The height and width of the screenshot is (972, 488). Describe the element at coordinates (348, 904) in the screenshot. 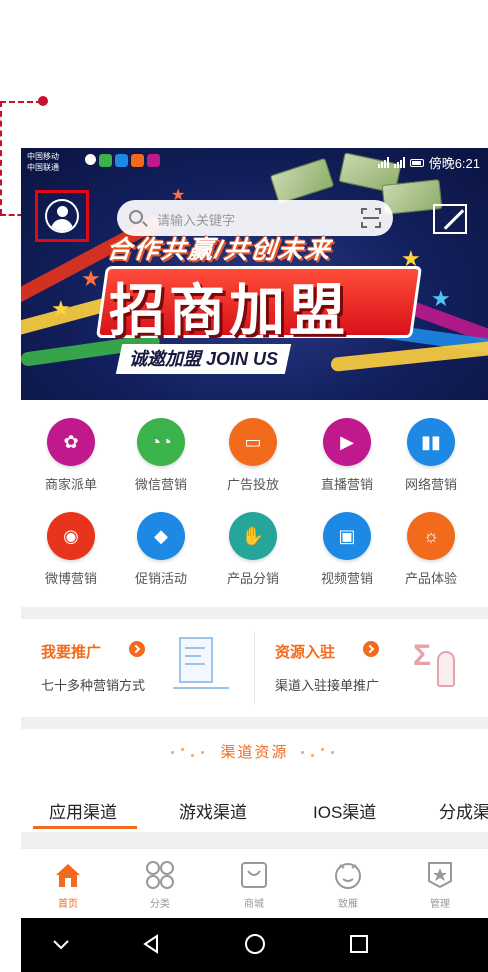

I see `nav-label: 致雁` at that location.